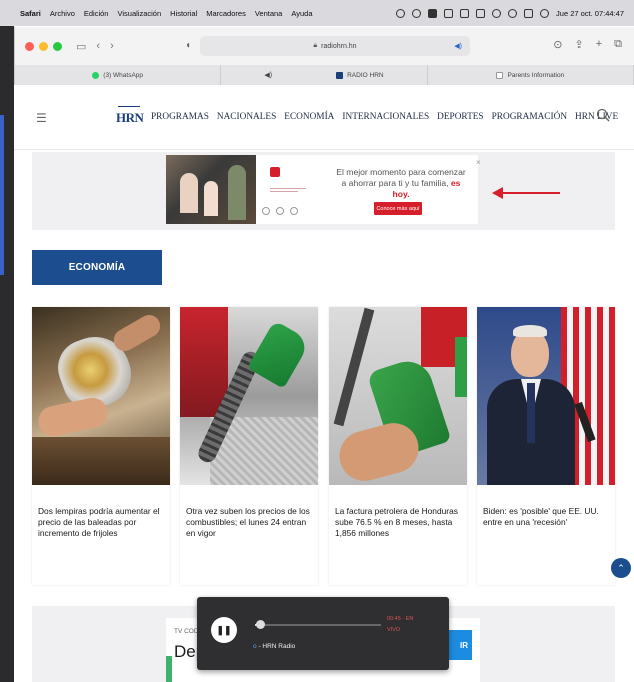 The width and height of the screenshot is (634, 682). Describe the element at coordinates (30, 13) in the screenshot. I see `menu-app-name: Safari` at that location.